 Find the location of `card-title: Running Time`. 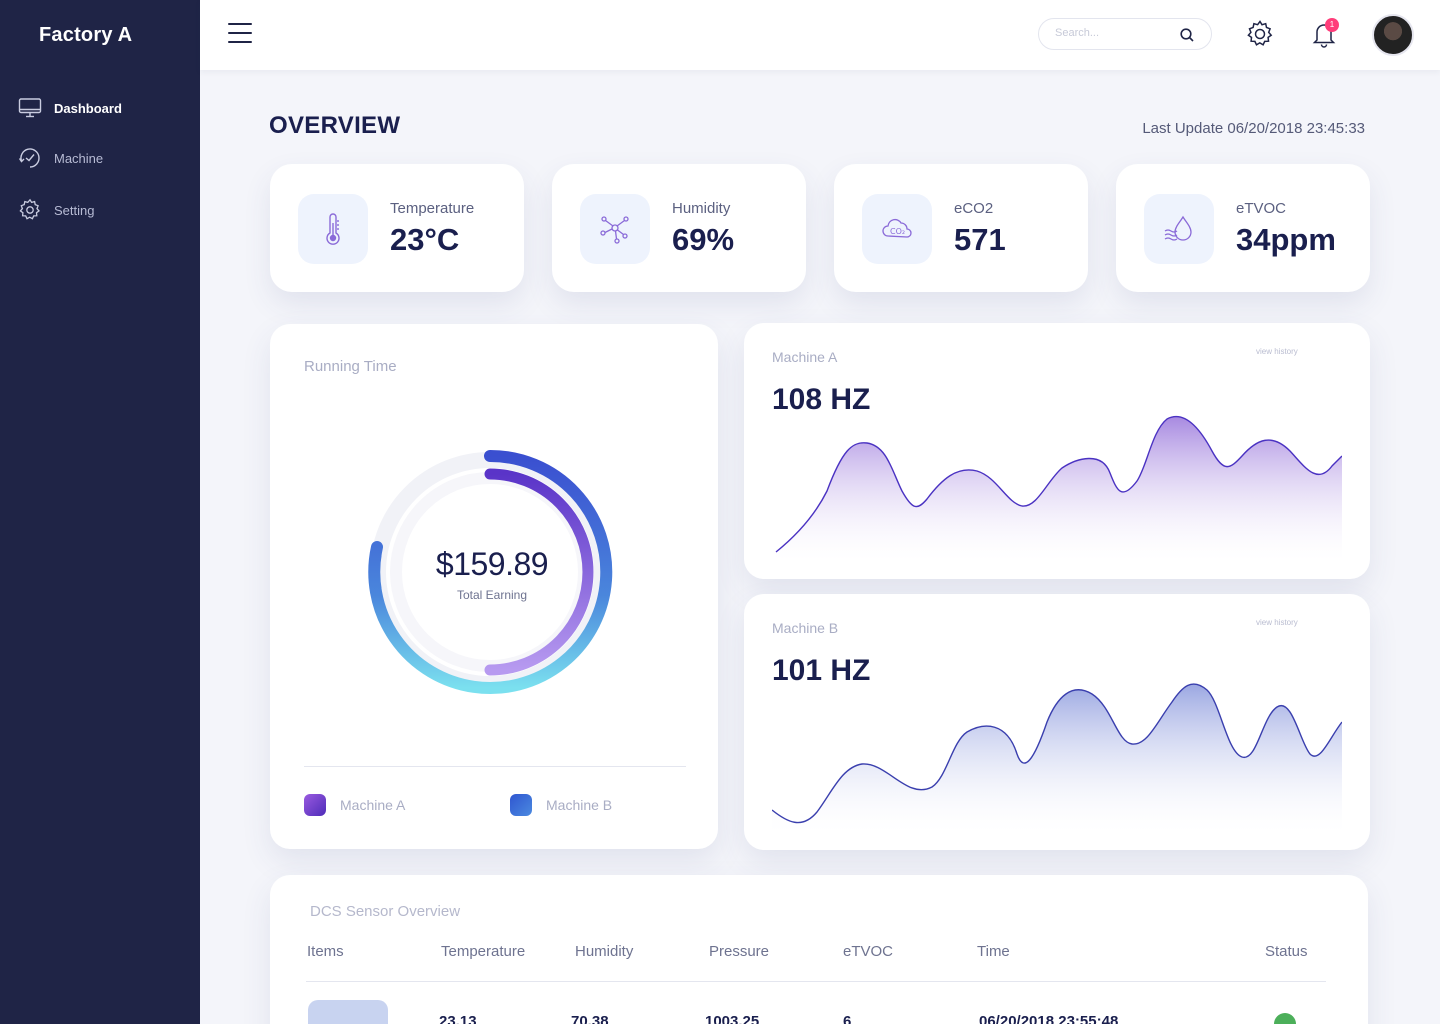

card-title: Running Time is located at coordinates (350, 366).